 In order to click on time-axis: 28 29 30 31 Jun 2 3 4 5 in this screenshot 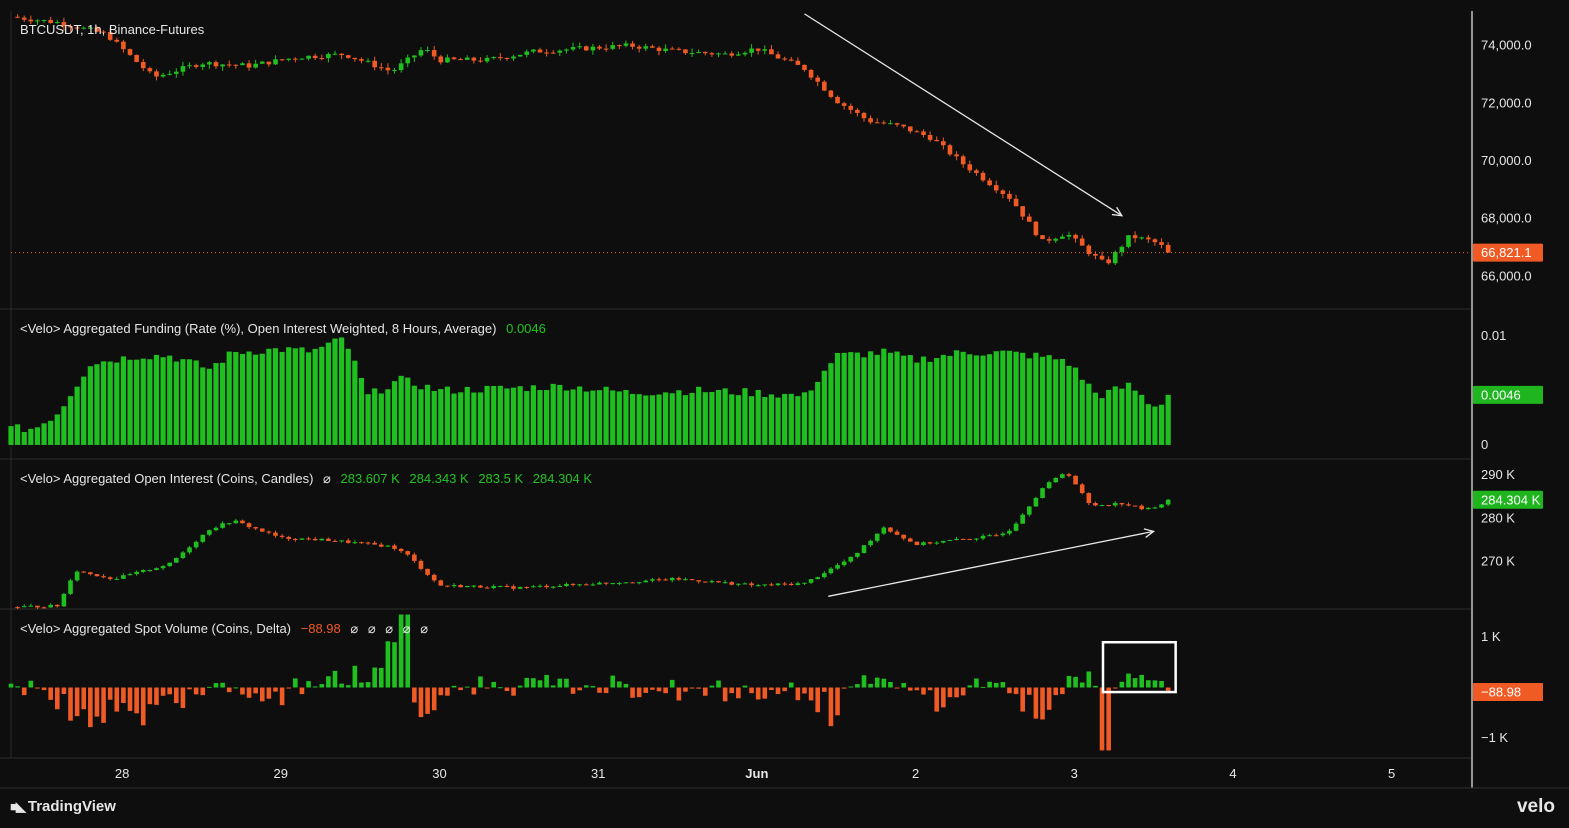, I will do `click(755, 773)`.